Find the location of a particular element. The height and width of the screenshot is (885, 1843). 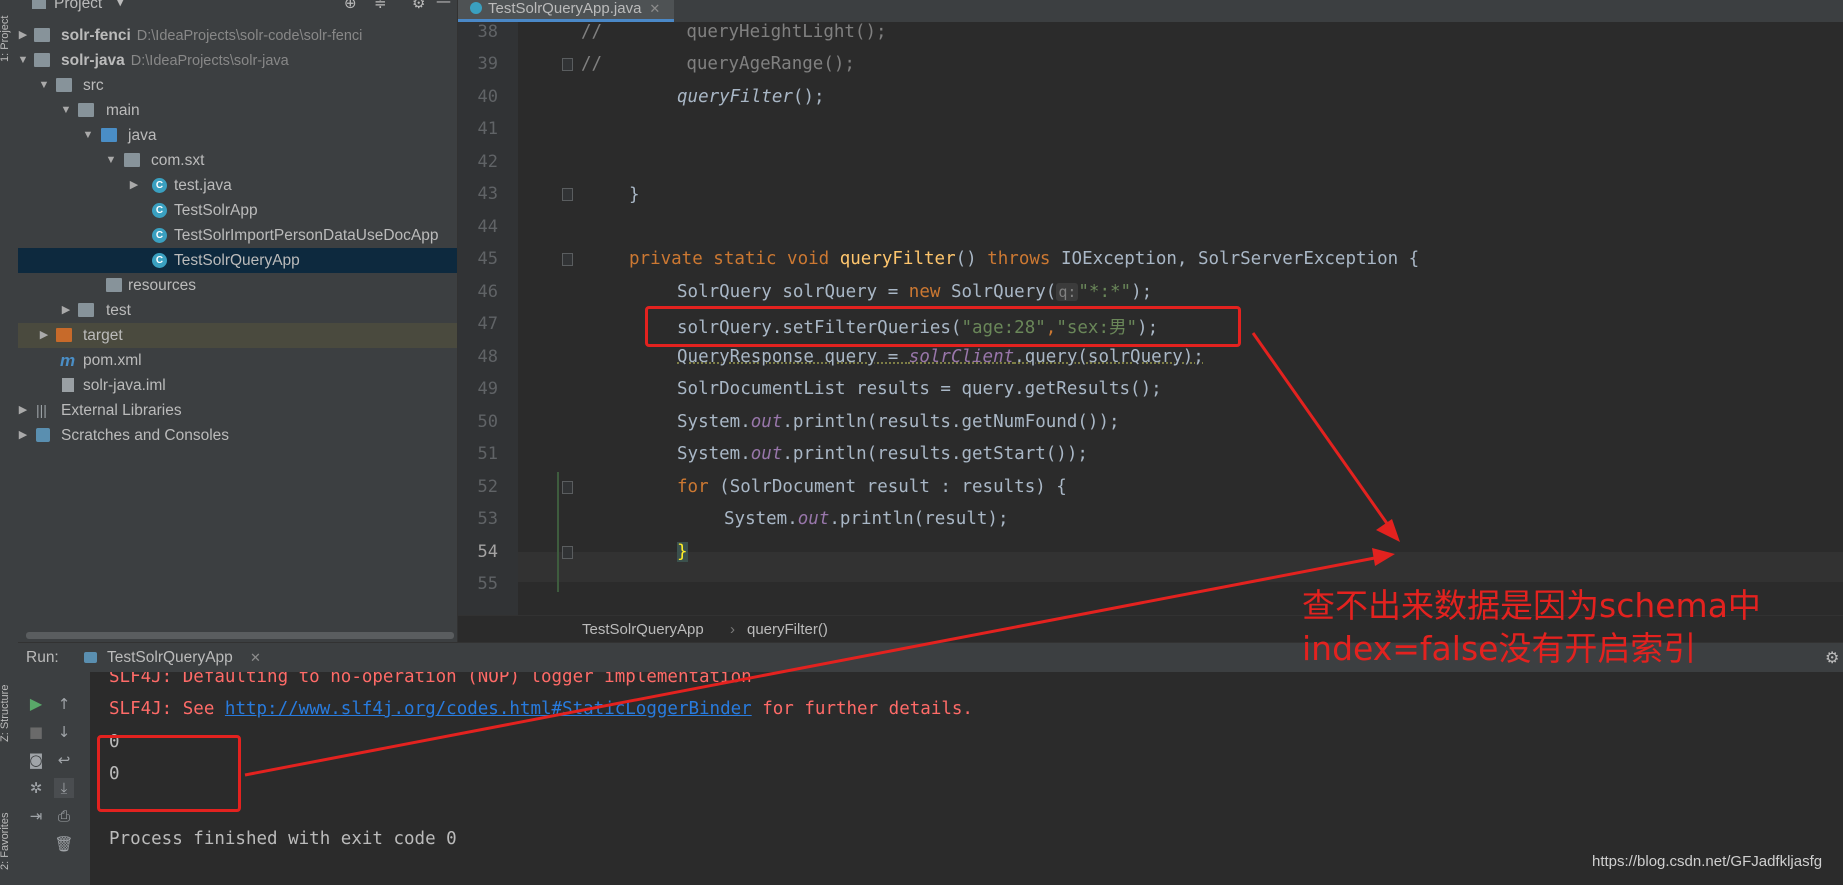

annotation-line: index=false没有开启索引 is located at coordinates (1499, 648).